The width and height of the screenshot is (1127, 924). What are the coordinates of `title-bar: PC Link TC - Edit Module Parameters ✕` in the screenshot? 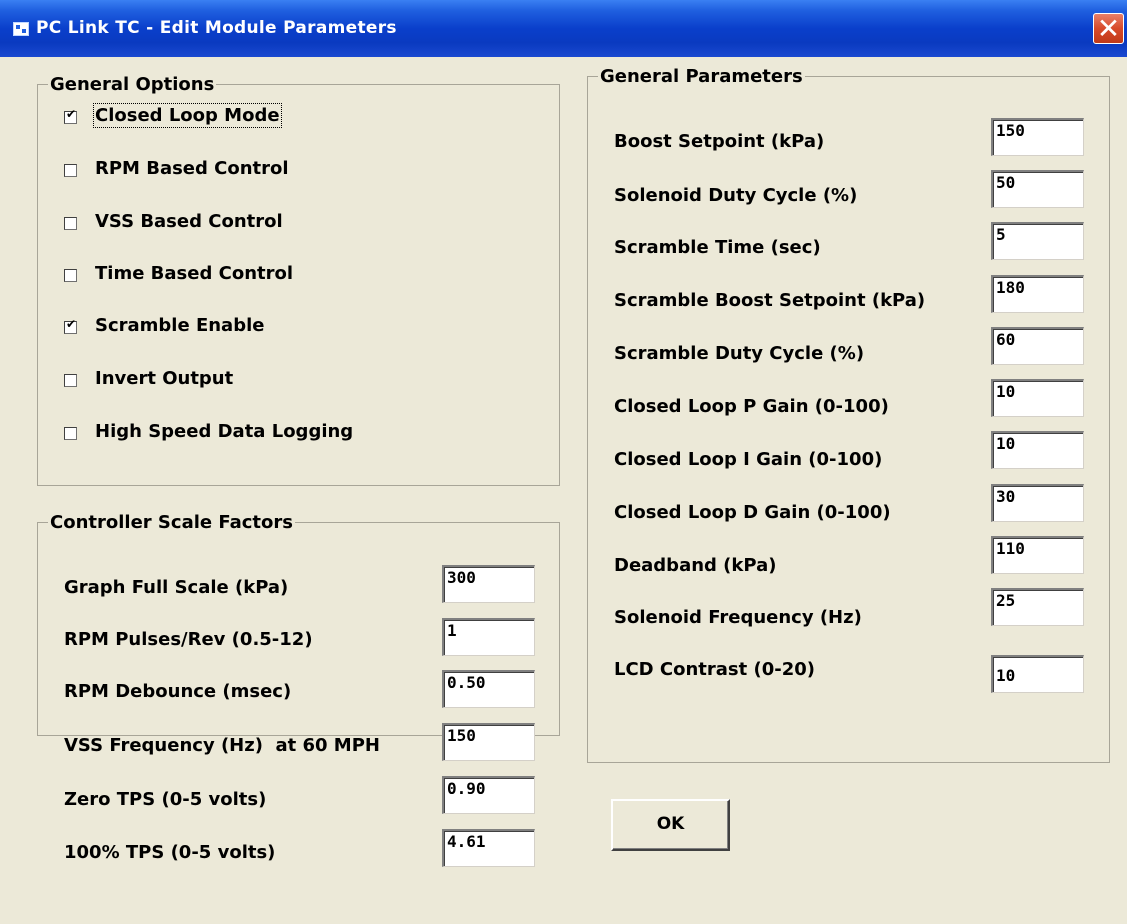 It's located at (563, 28).